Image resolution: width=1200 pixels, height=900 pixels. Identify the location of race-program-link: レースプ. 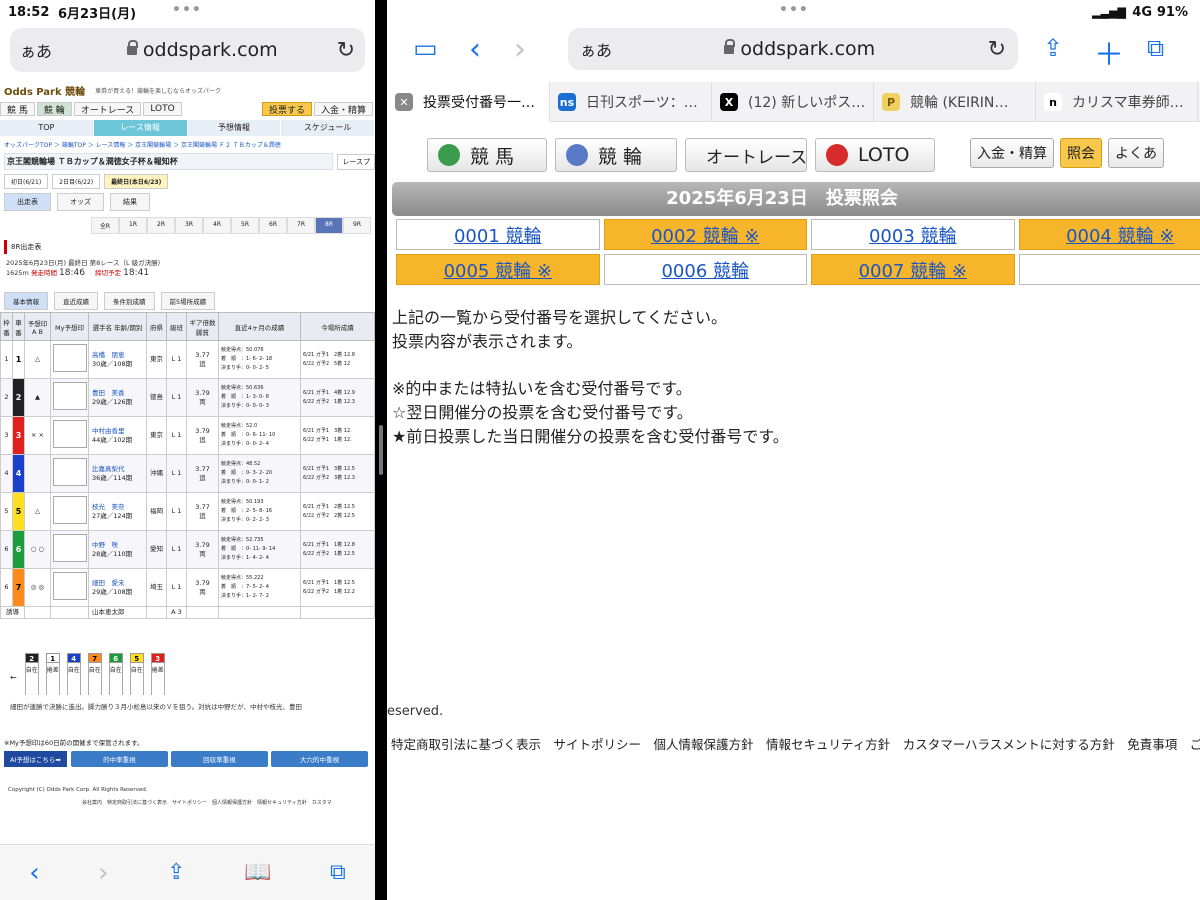
(356, 161).